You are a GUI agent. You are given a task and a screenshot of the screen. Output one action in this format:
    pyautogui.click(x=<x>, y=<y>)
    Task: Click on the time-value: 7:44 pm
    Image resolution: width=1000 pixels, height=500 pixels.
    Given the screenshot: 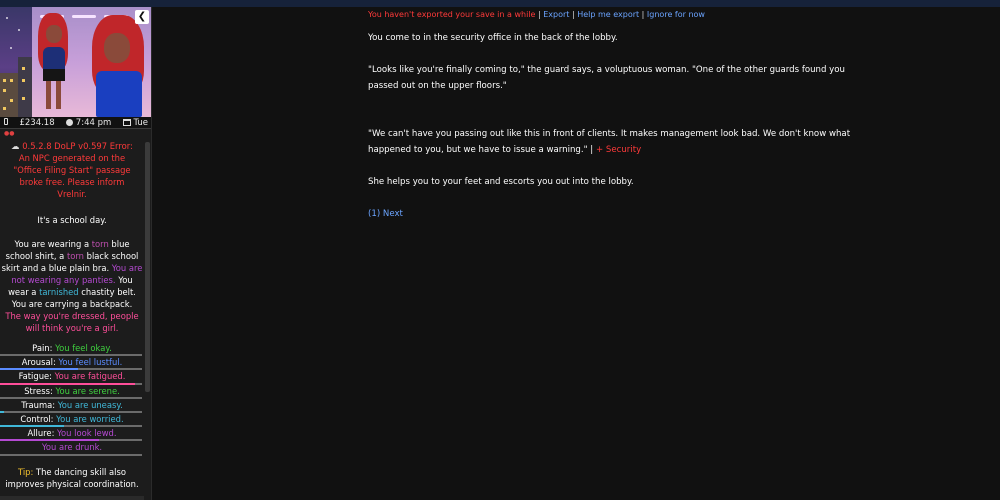 What is the action you would take?
    pyautogui.click(x=93, y=122)
    